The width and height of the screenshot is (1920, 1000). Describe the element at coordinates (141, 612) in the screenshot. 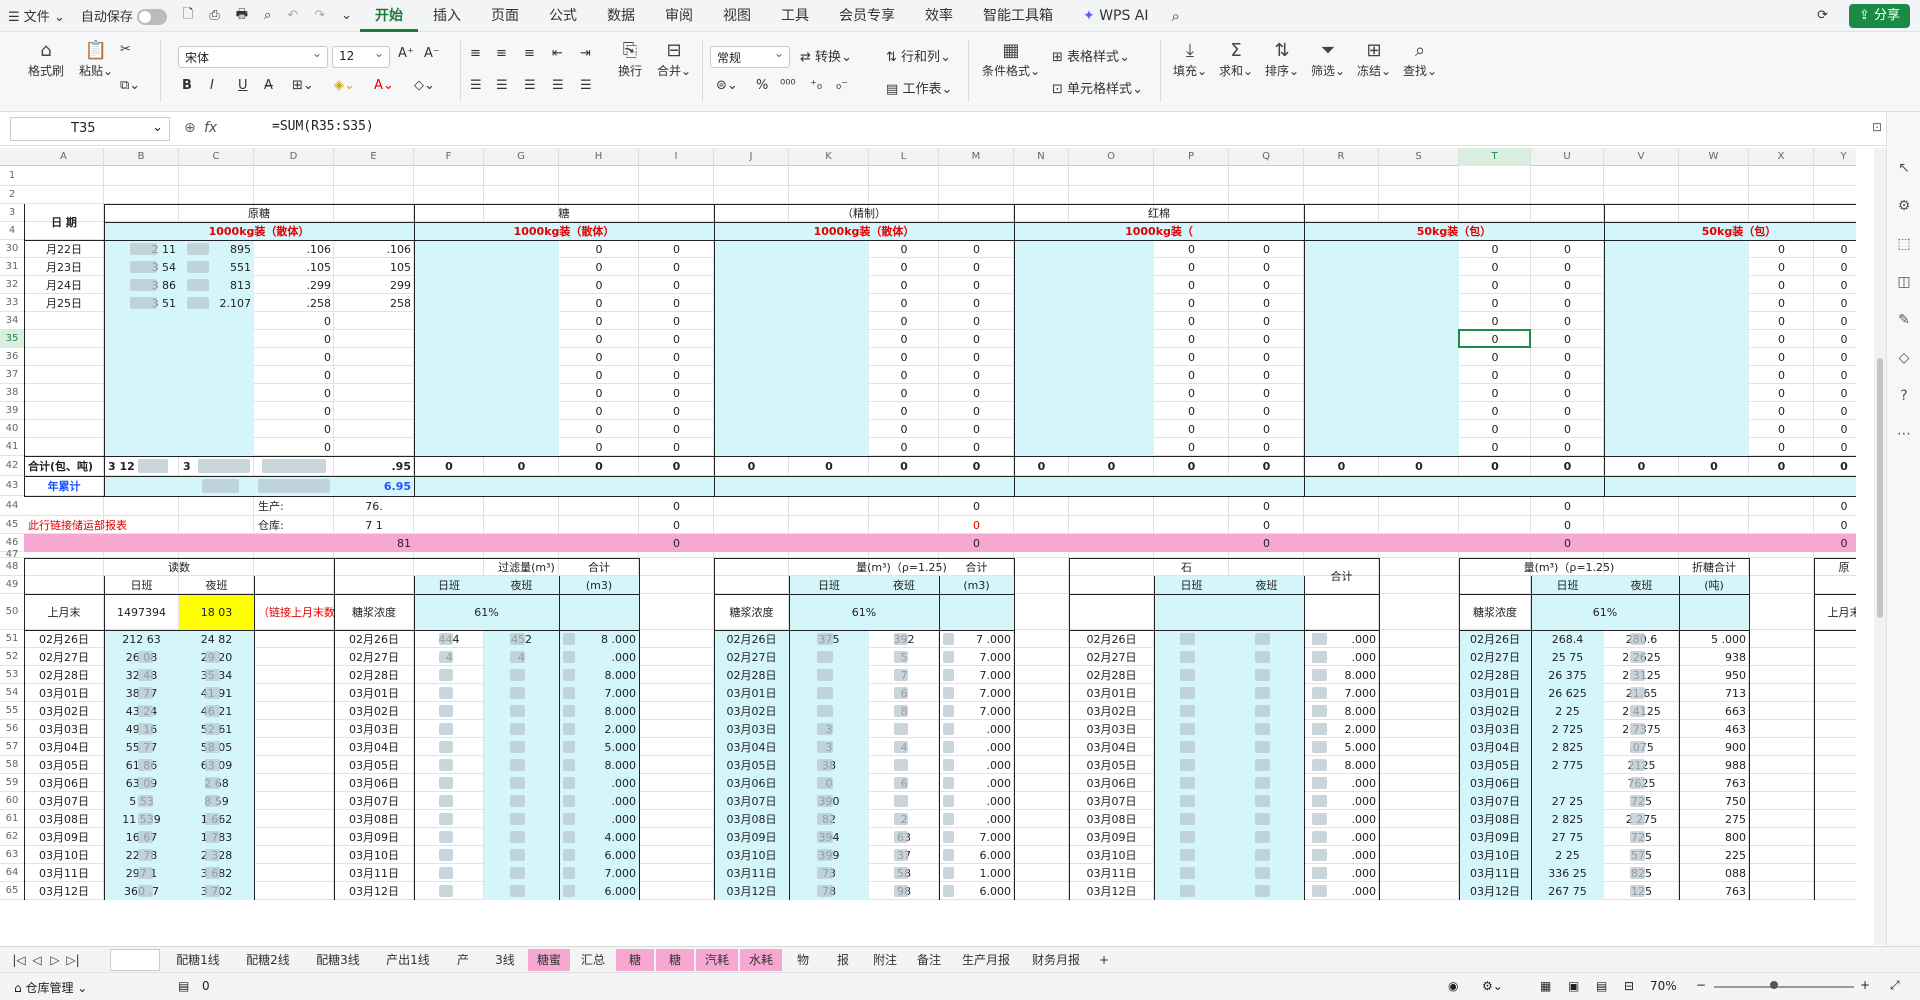

I see `month-end-b: 1497394` at that location.